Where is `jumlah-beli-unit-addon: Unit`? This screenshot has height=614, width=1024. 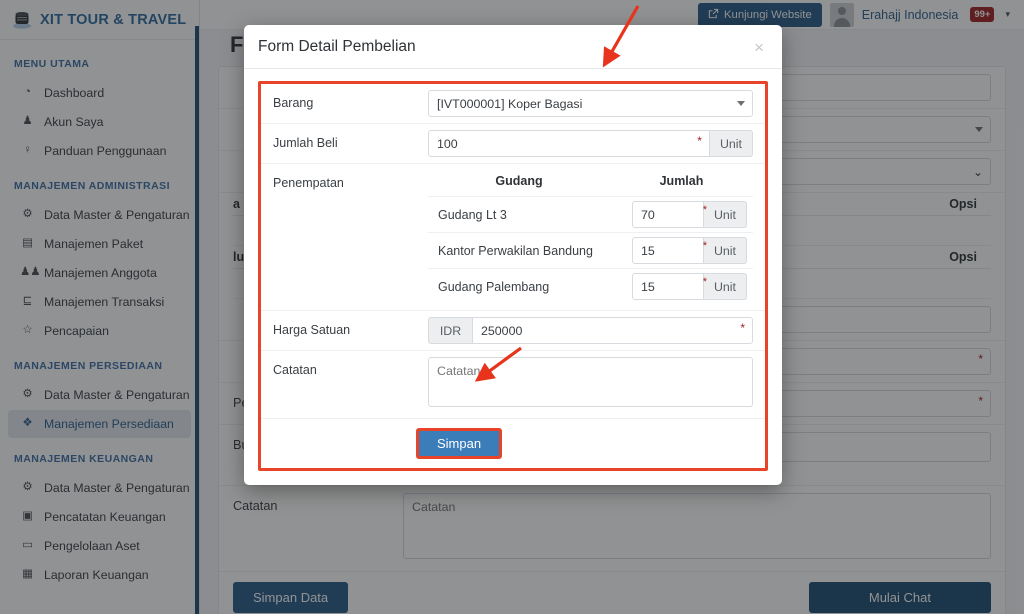
jumlah-beli-unit-addon: Unit is located at coordinates (731, 143).